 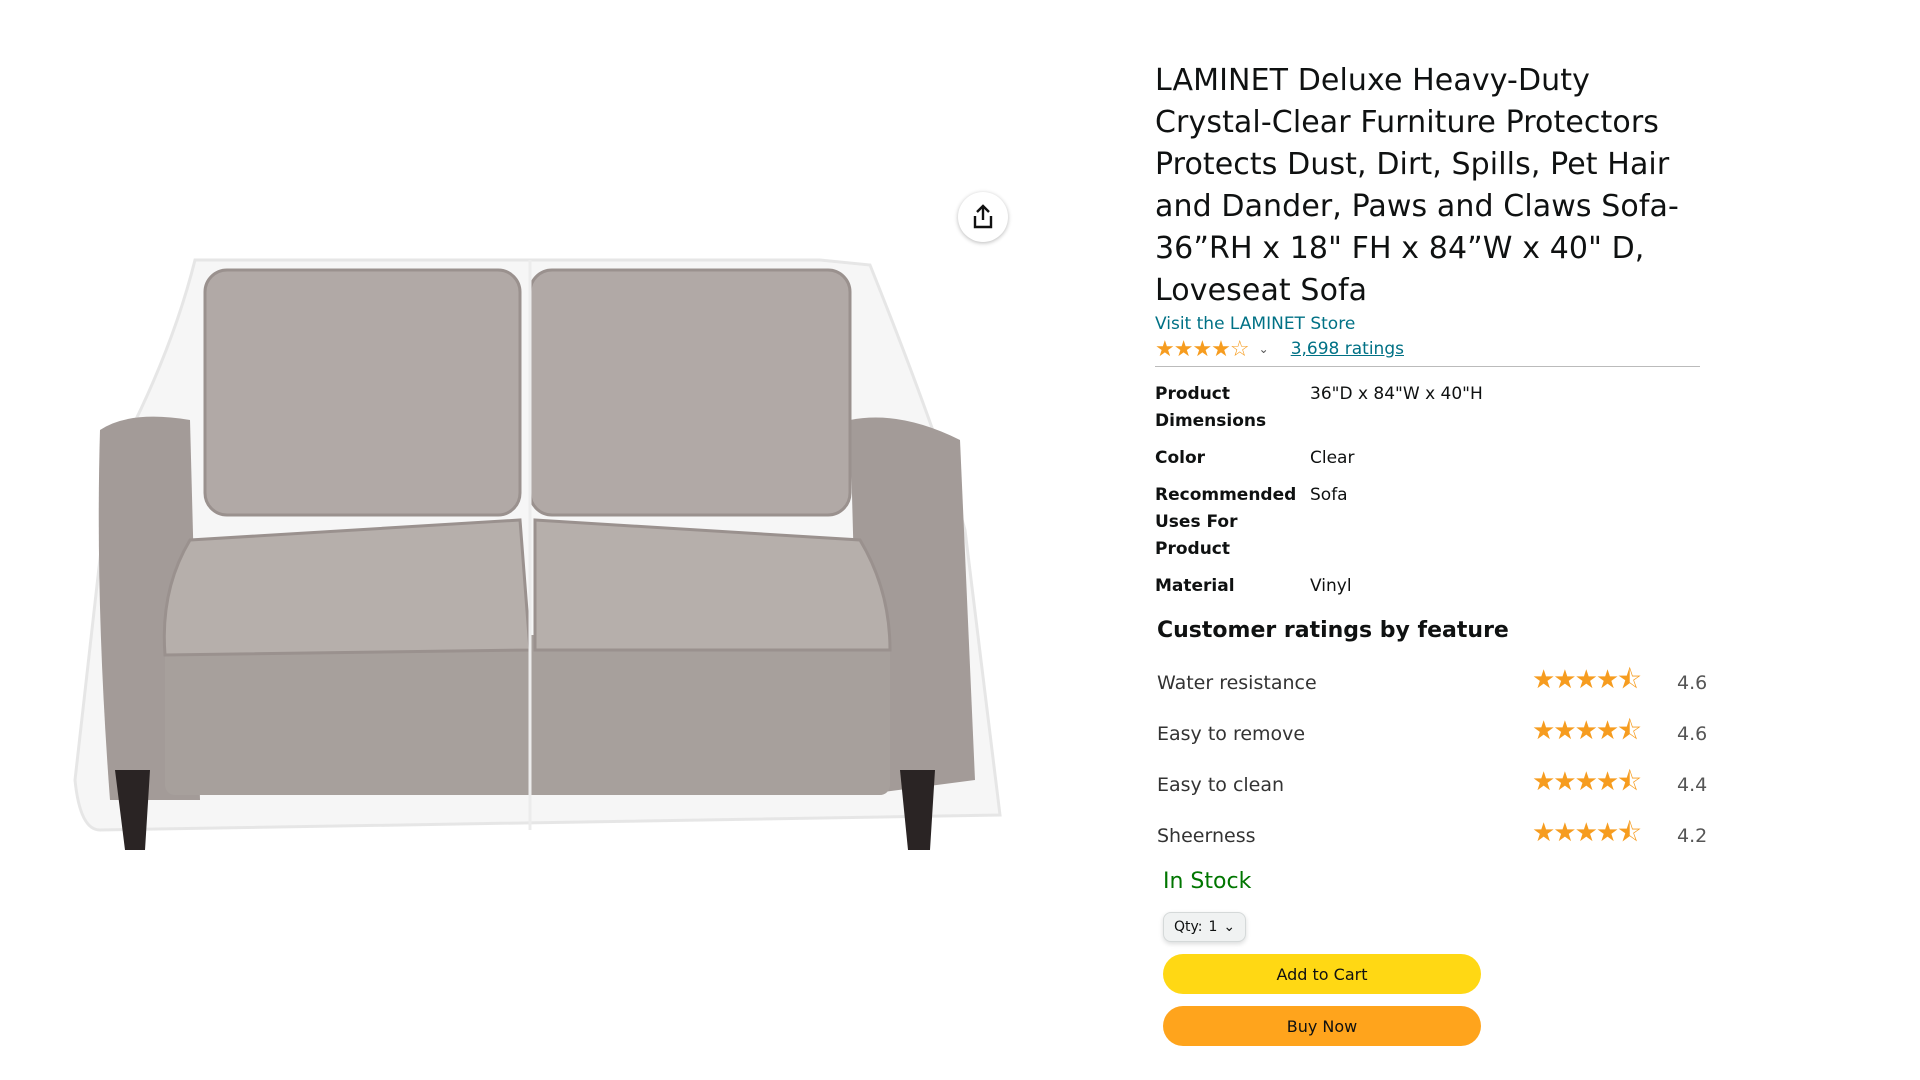 What do you see at coordinates (1319, 525) in the screenshot?
I see `spec-row: Recommended Uses For Product Sofa` at bounding box center [1319, 525].